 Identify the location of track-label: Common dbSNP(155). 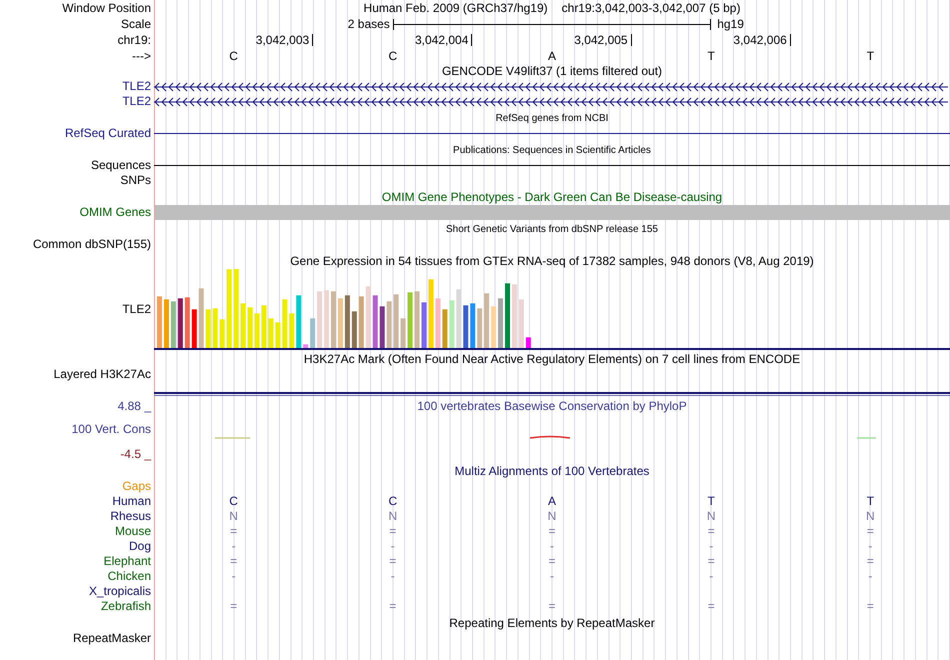
(91, 244).